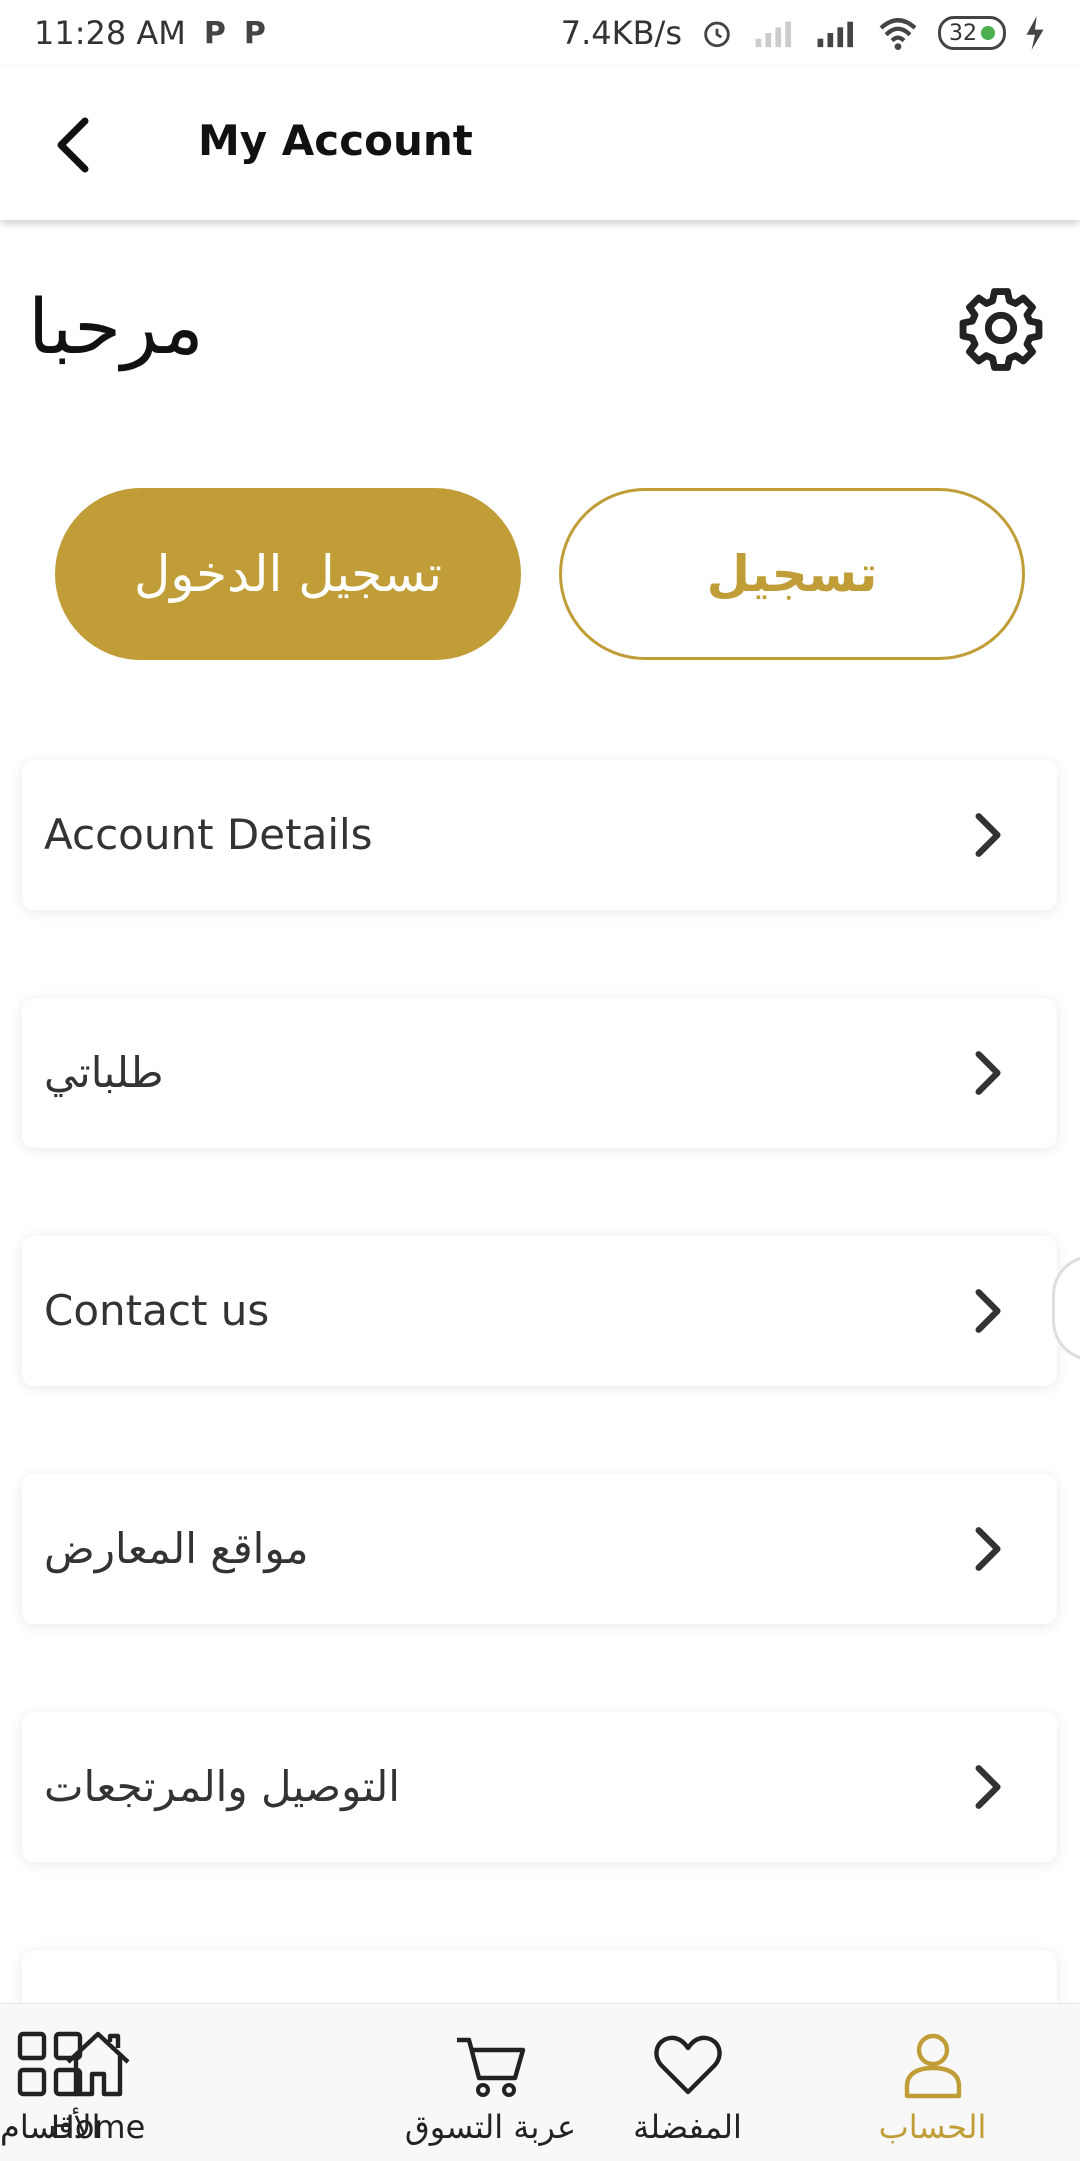 Image resolution: width=1080 pixels, height=2161 pixels. Describe the element at coordinates (222, 1786) in the screenshot. I see `menu-item-label: التوصيل والمرتجعات` at that location.